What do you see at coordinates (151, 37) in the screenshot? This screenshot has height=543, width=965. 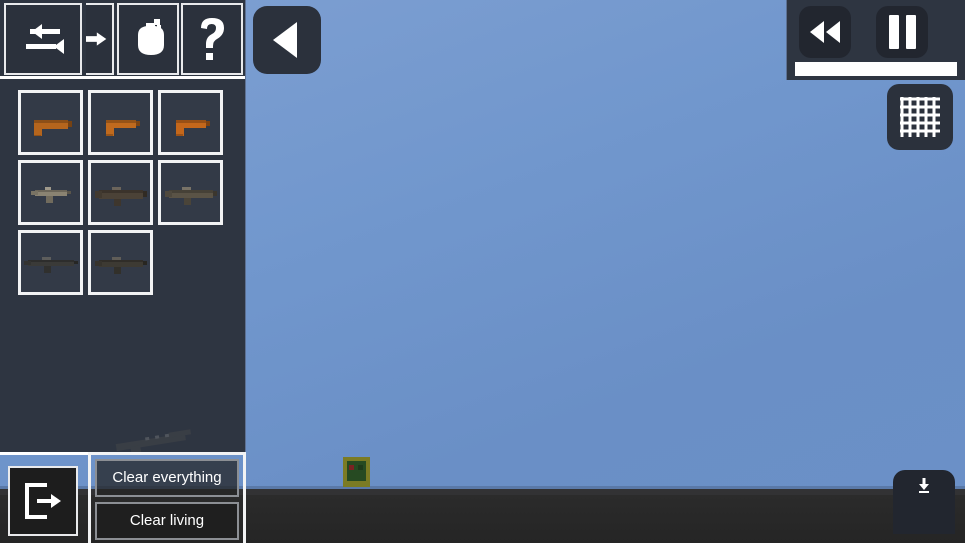 I see `grenade-icon` at bounding box center [151, 37].